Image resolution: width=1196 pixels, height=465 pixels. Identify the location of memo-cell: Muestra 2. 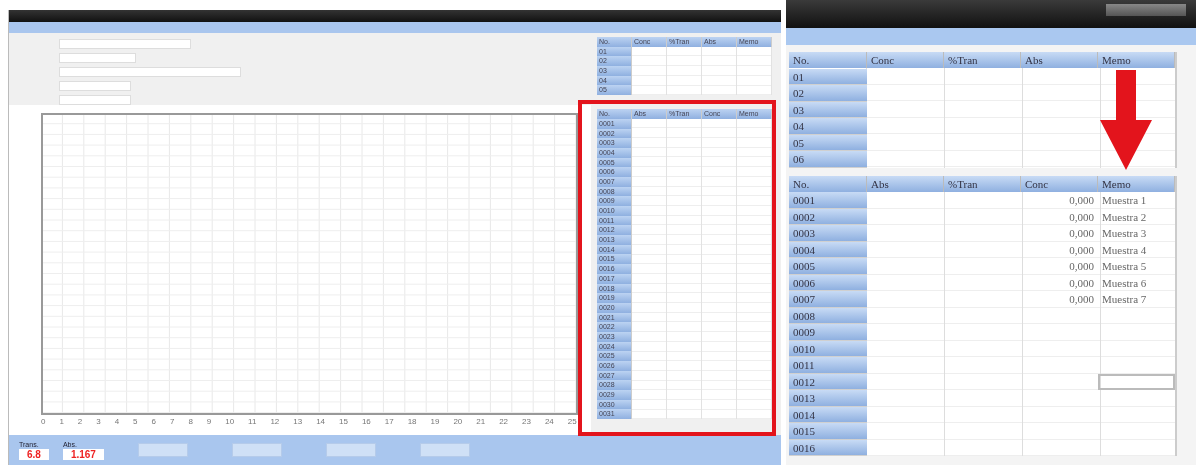
(1136, 216).